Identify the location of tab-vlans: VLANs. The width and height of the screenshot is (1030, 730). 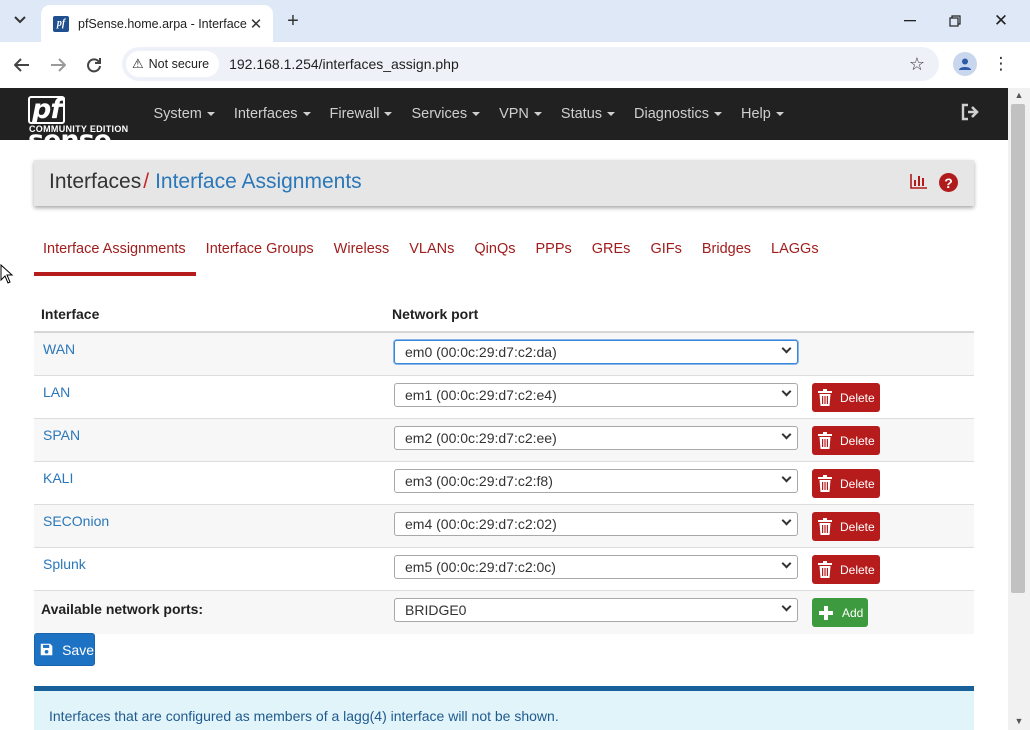
(431, 257).